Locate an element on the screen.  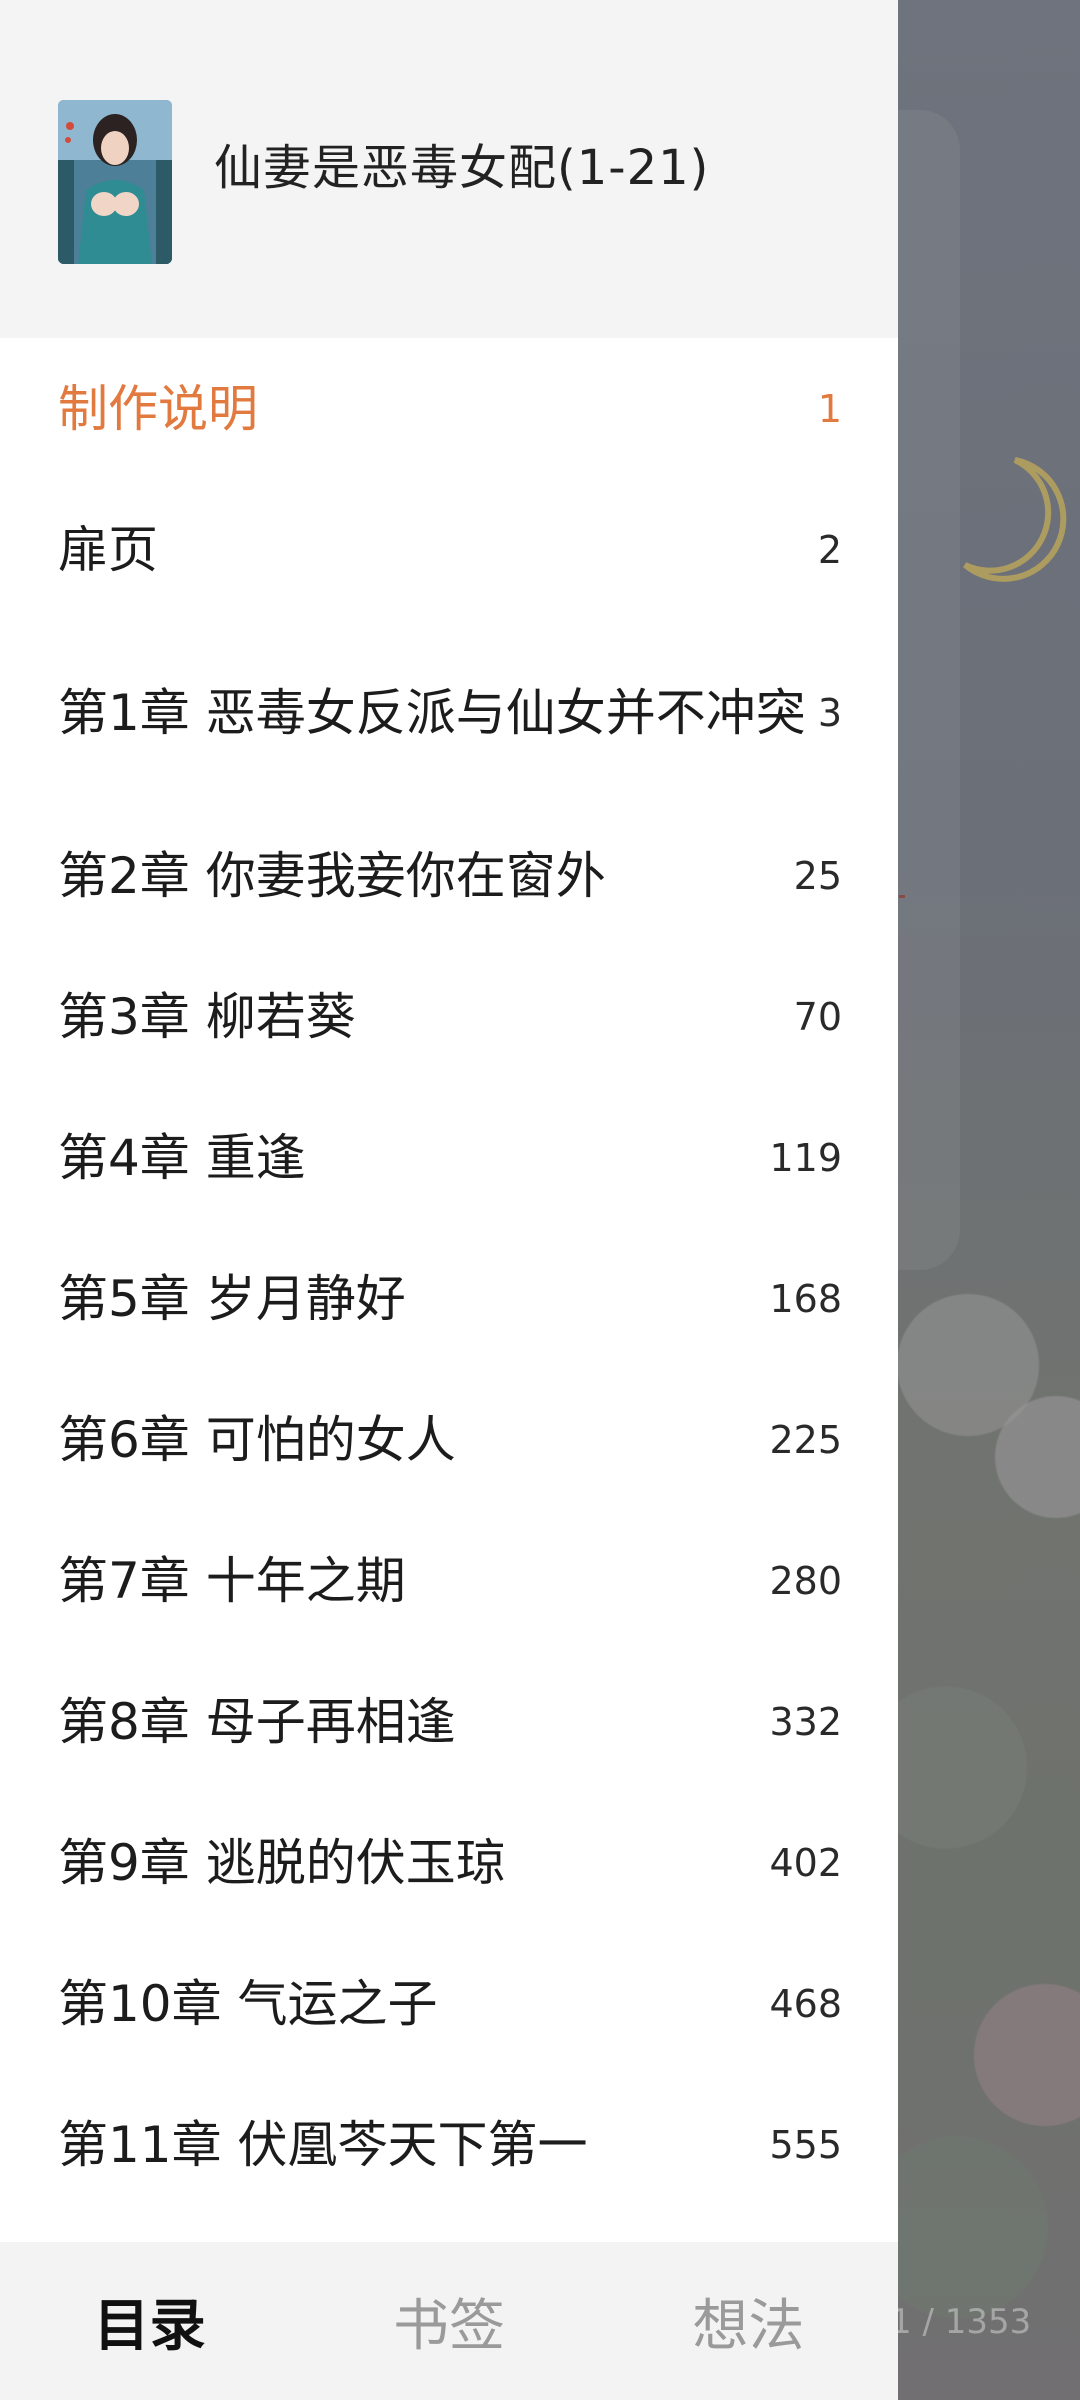
toc-item-title: 第3章 柳若葵 is located at coordinates (207, 1016).